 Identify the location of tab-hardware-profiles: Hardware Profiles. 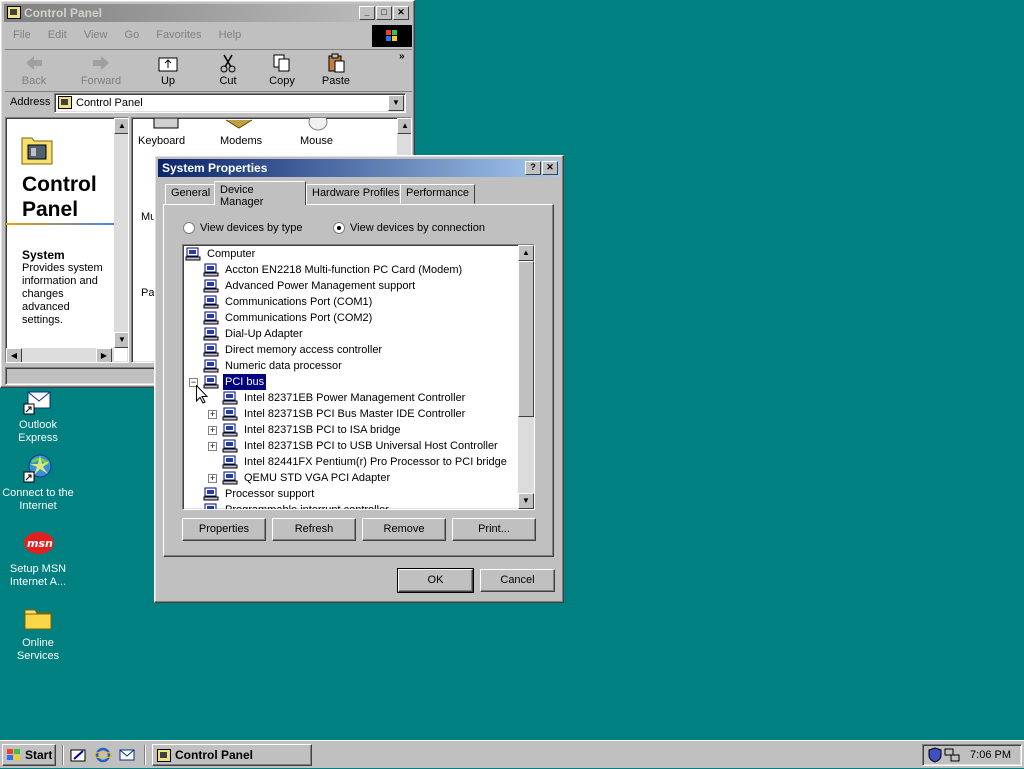
(356, 194).